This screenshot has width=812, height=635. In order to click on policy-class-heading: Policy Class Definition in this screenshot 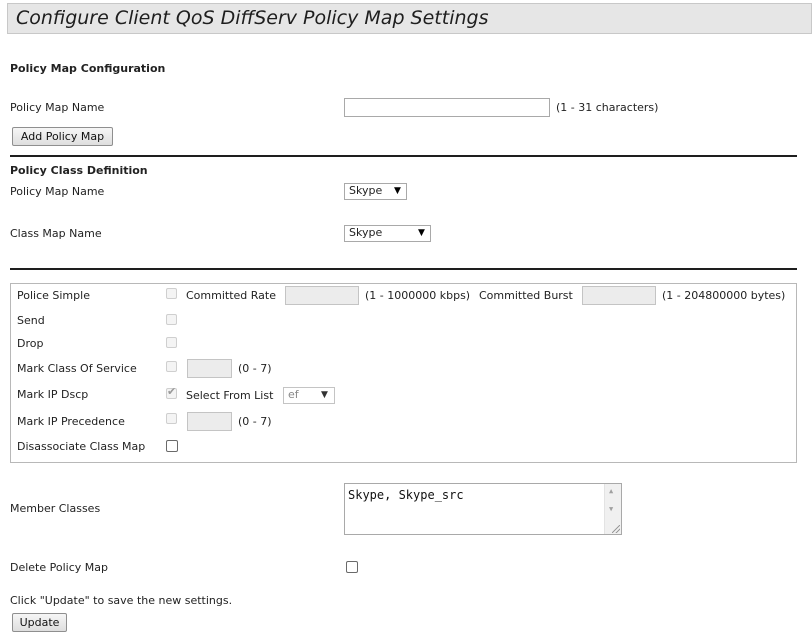, I will do `click(79, 170)`.